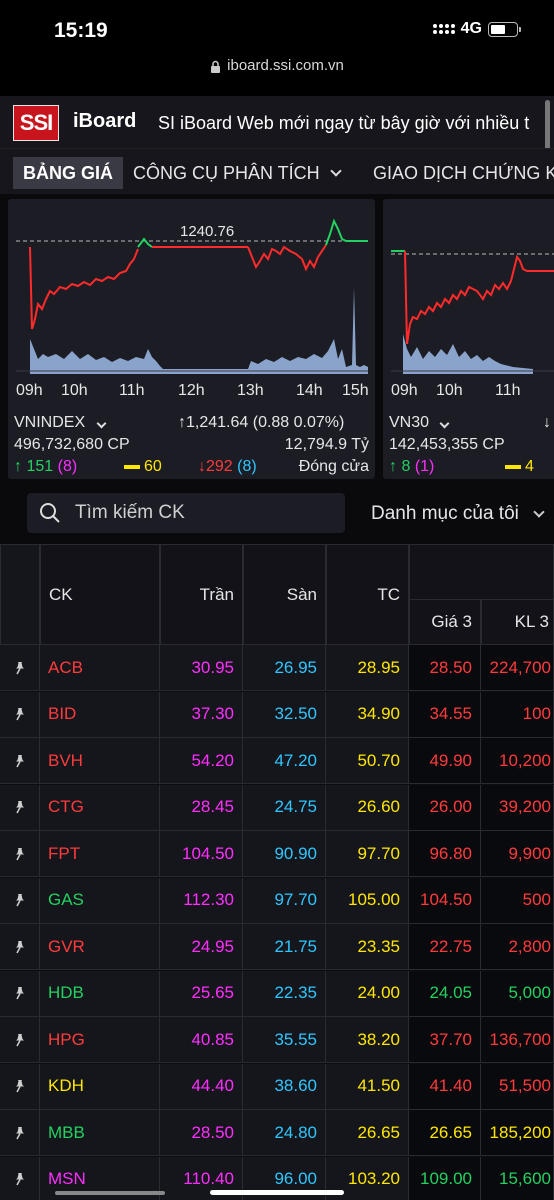 This screenshot has height=1200, width=554. I want to click on floor-price-cell: 47.20, so click(284, 761).